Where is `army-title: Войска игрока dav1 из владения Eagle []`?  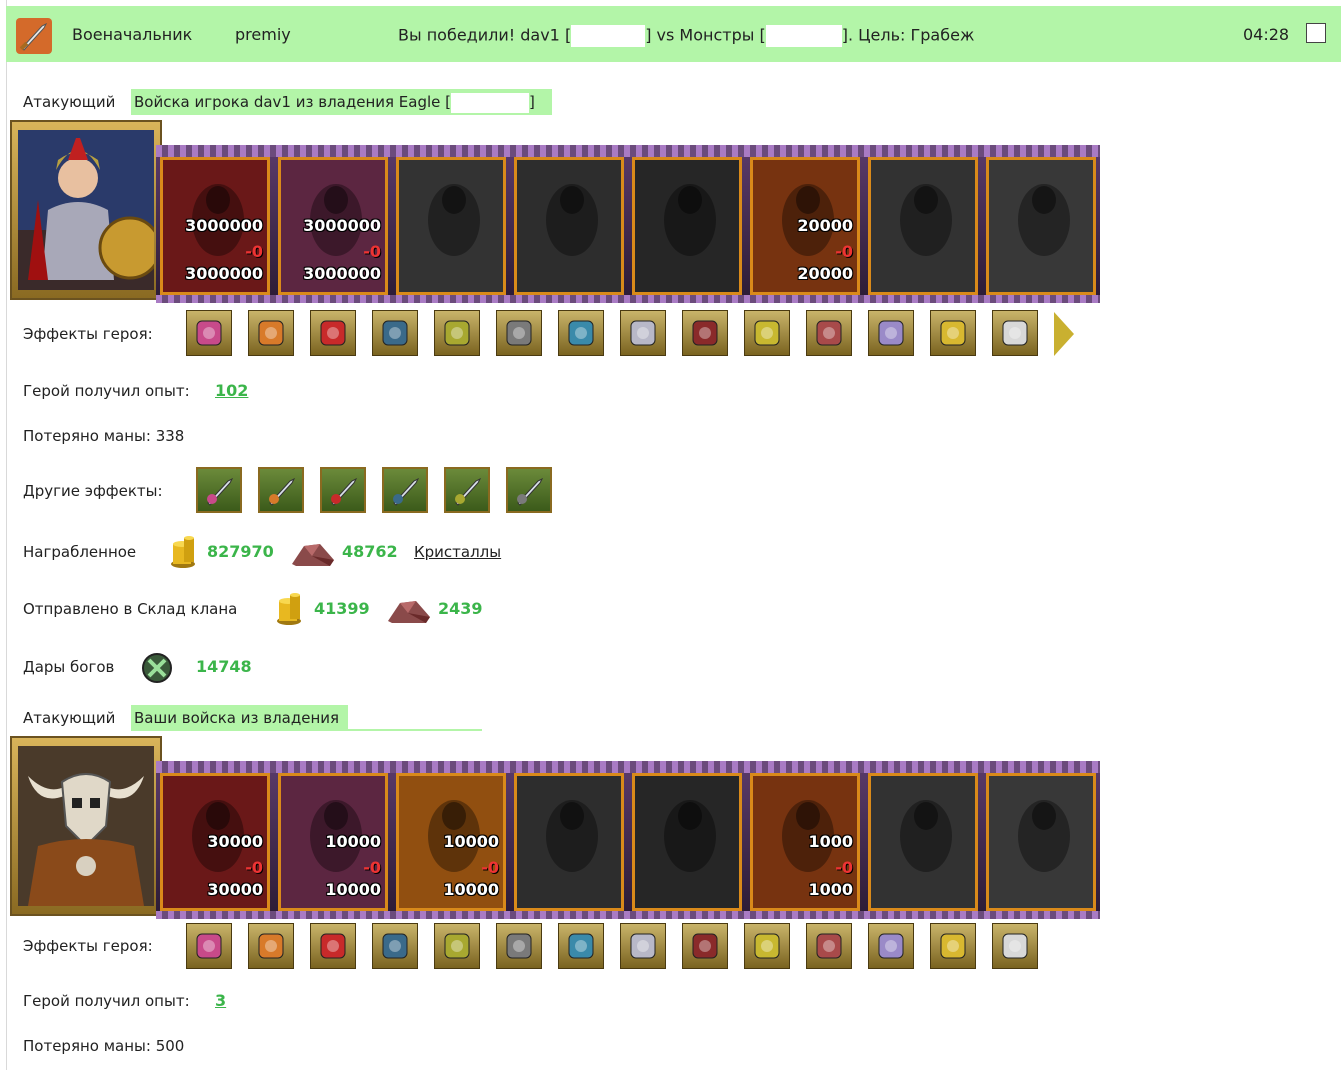 army-title: Войска игрока dav1 из владения Eagle [] is located at coordinates (341, 102).